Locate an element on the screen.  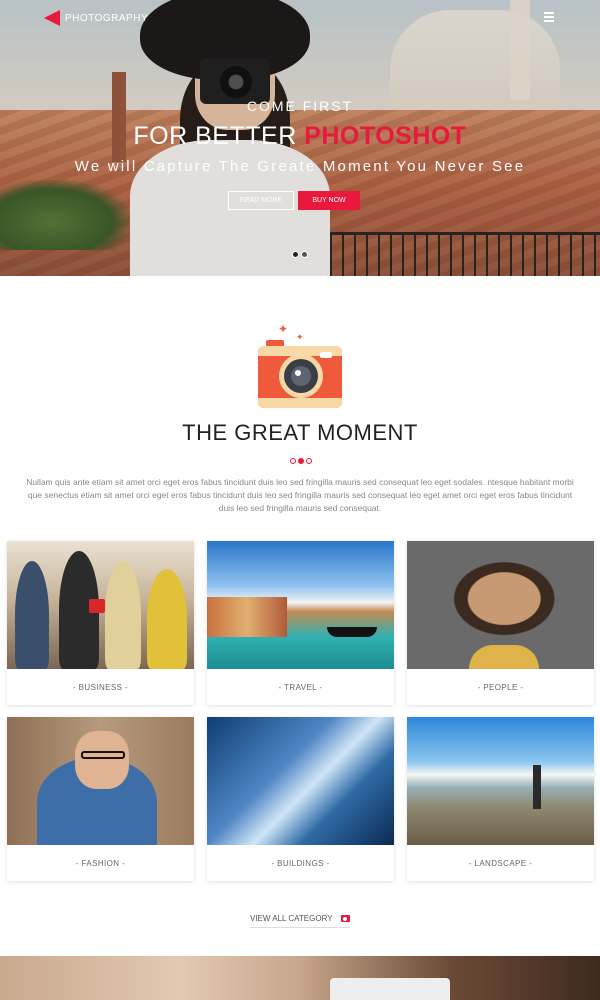
category-card-travel: - TRAVEL - is located at coordinates (300, 623).